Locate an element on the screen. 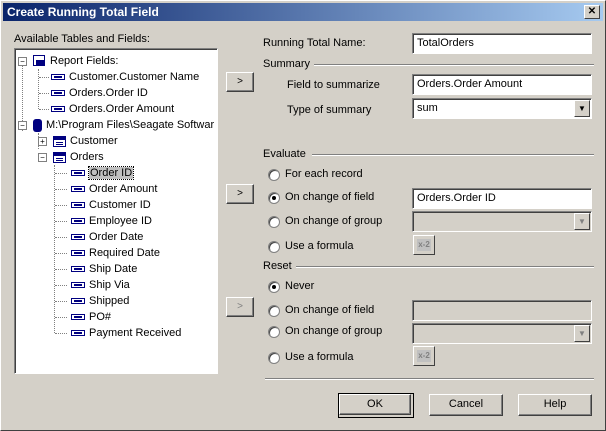 Image resolution: width=606 pixels, height=431 pixels. reset-on-change-of-field-label: On change of field is located at coordinates (330, 310).